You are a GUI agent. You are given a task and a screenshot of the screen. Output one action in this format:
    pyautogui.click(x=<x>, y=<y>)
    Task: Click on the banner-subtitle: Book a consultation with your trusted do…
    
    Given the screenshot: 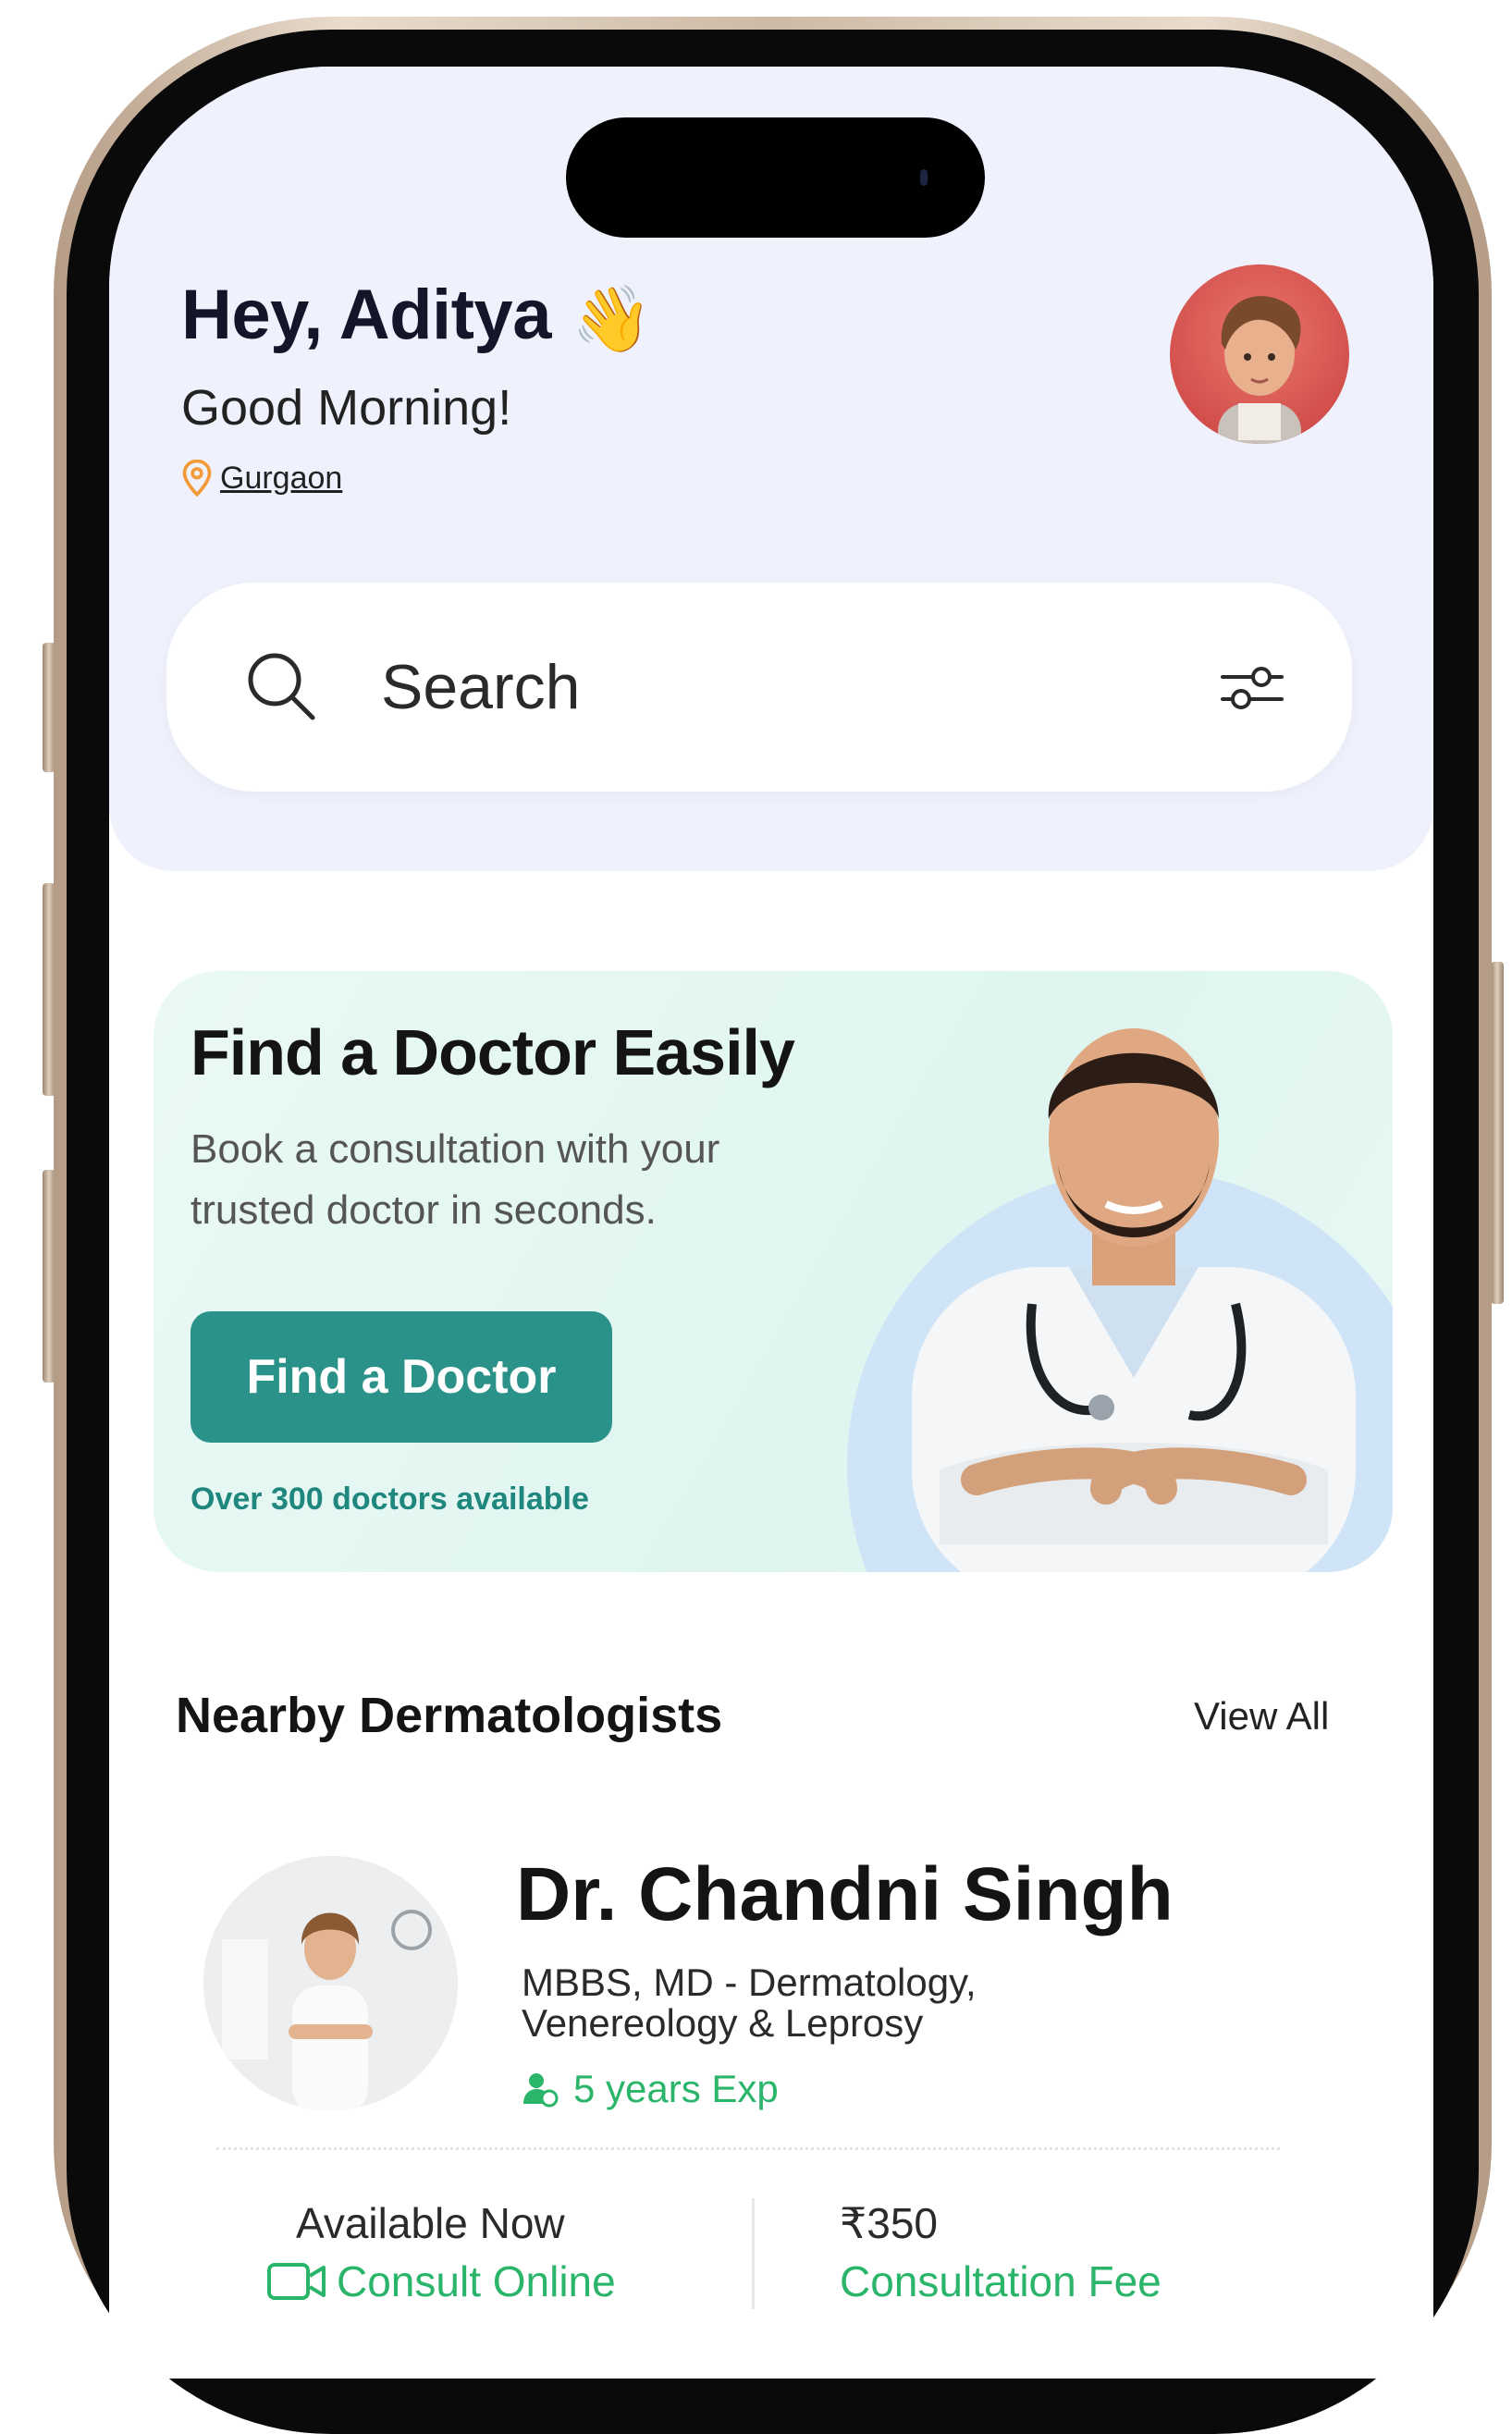 What is the action you would take?
    pyautogui.click(x=455, y=1179)
    